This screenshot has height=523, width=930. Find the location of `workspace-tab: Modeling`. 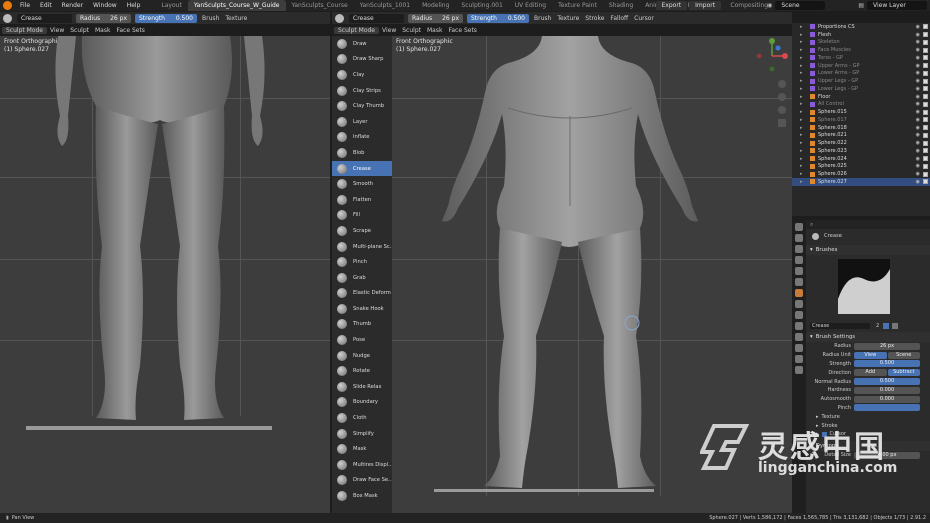

workspace-tab: Modeling is located at coordinates (435, 5).